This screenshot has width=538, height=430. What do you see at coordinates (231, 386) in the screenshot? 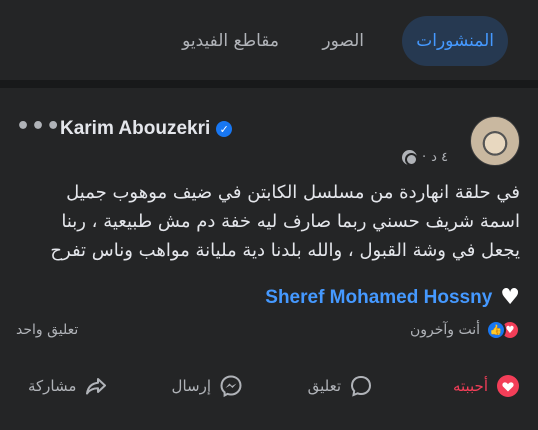
I see `messenger-icon` at bounding box center [231, 386].